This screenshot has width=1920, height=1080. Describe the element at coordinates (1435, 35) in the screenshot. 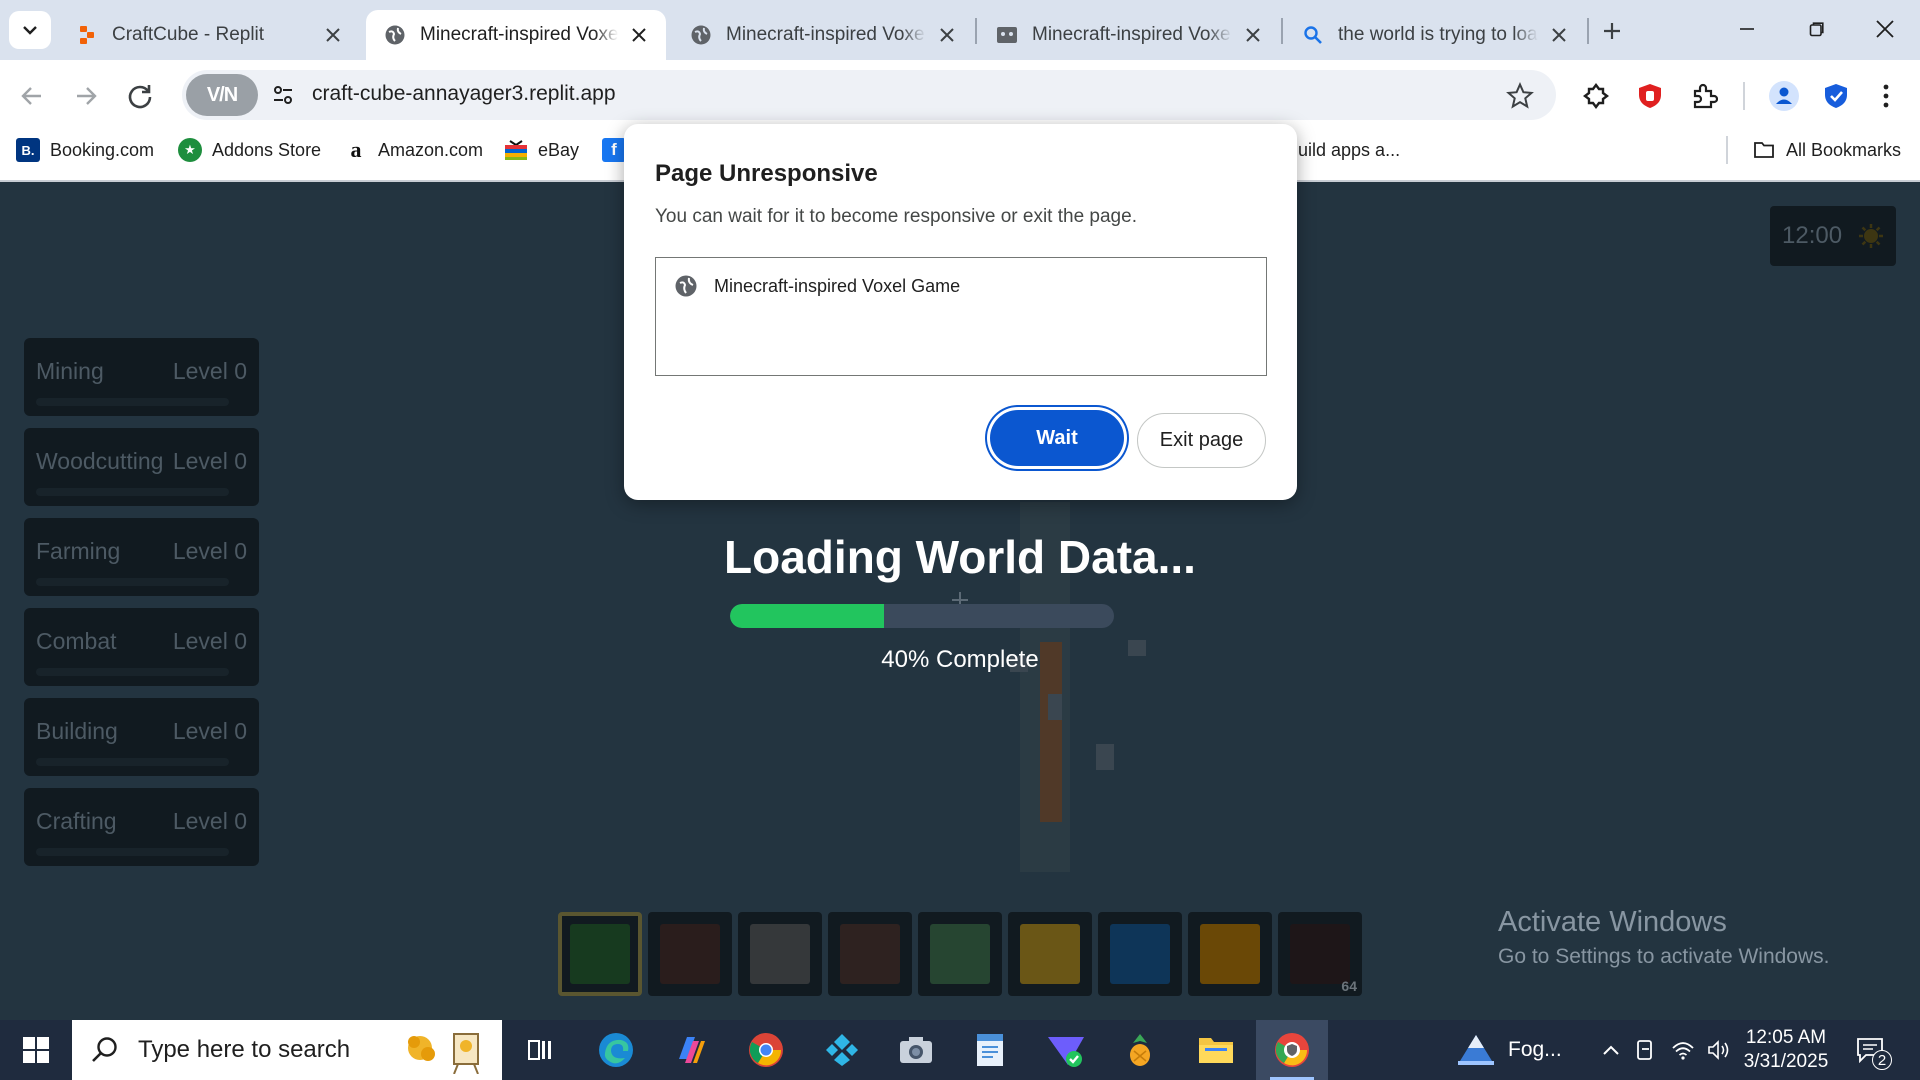

I see `tab-search-results: the world is trying to load` at that location.